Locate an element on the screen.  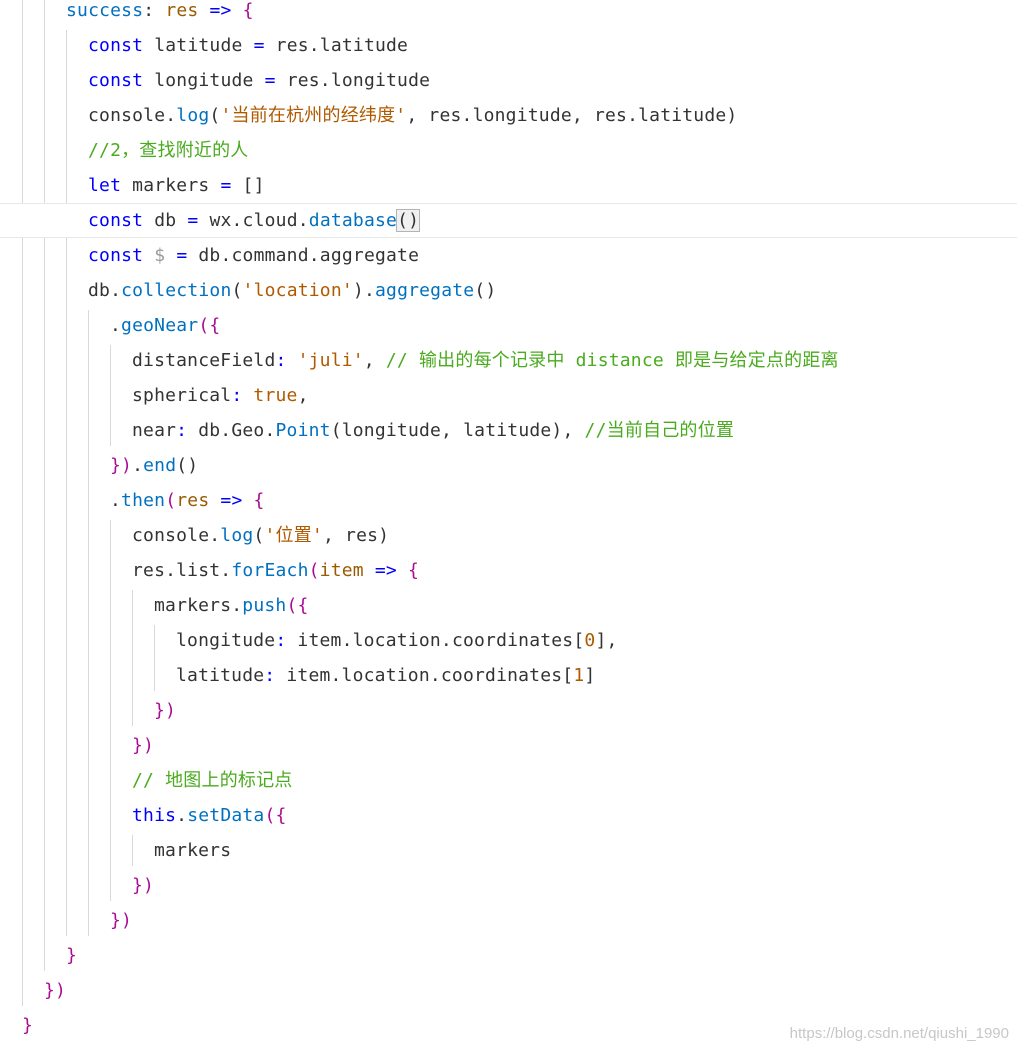
code-line: // 地图上的标记点 is located at coordinates (508, 780).